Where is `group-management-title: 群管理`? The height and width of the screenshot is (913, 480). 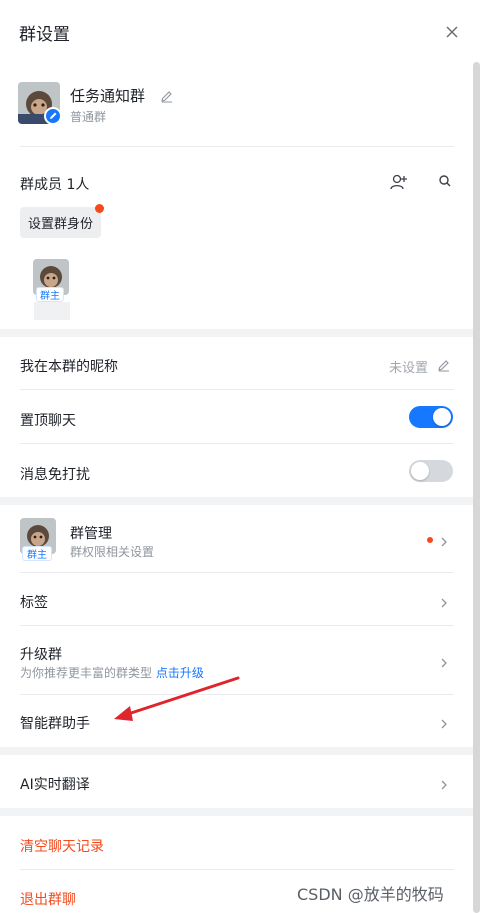
group-management-title: 群管理 is located at coordinates (91, 533).